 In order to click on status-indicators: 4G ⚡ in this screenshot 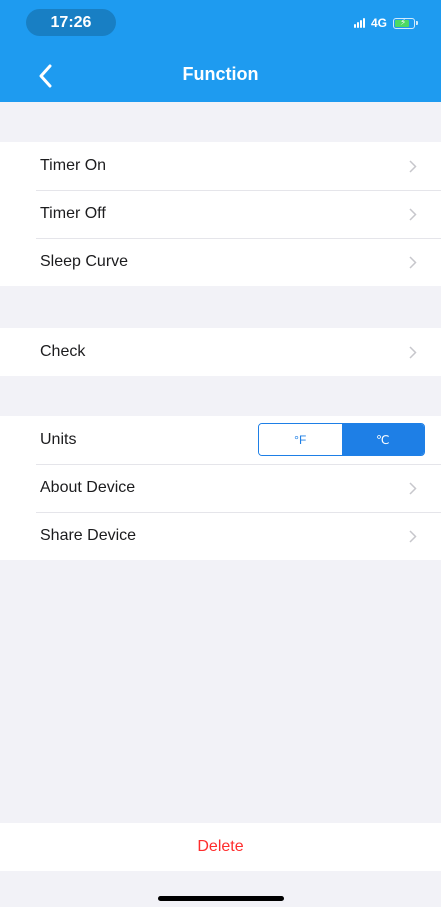, I will do `click(385, 23)`.